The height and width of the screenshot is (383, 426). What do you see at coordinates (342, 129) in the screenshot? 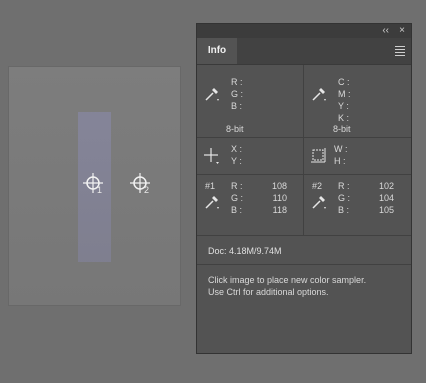
I see `bit-depth-right: 8-bit` at bounding box center [342, 129].